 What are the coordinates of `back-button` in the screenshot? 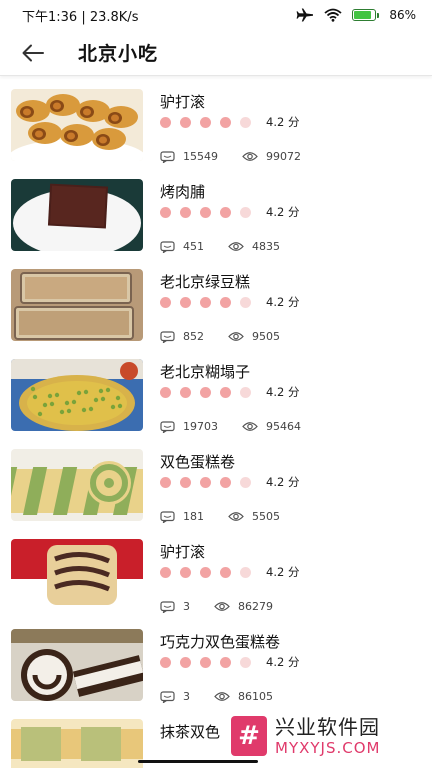 It's located at (33, 53).